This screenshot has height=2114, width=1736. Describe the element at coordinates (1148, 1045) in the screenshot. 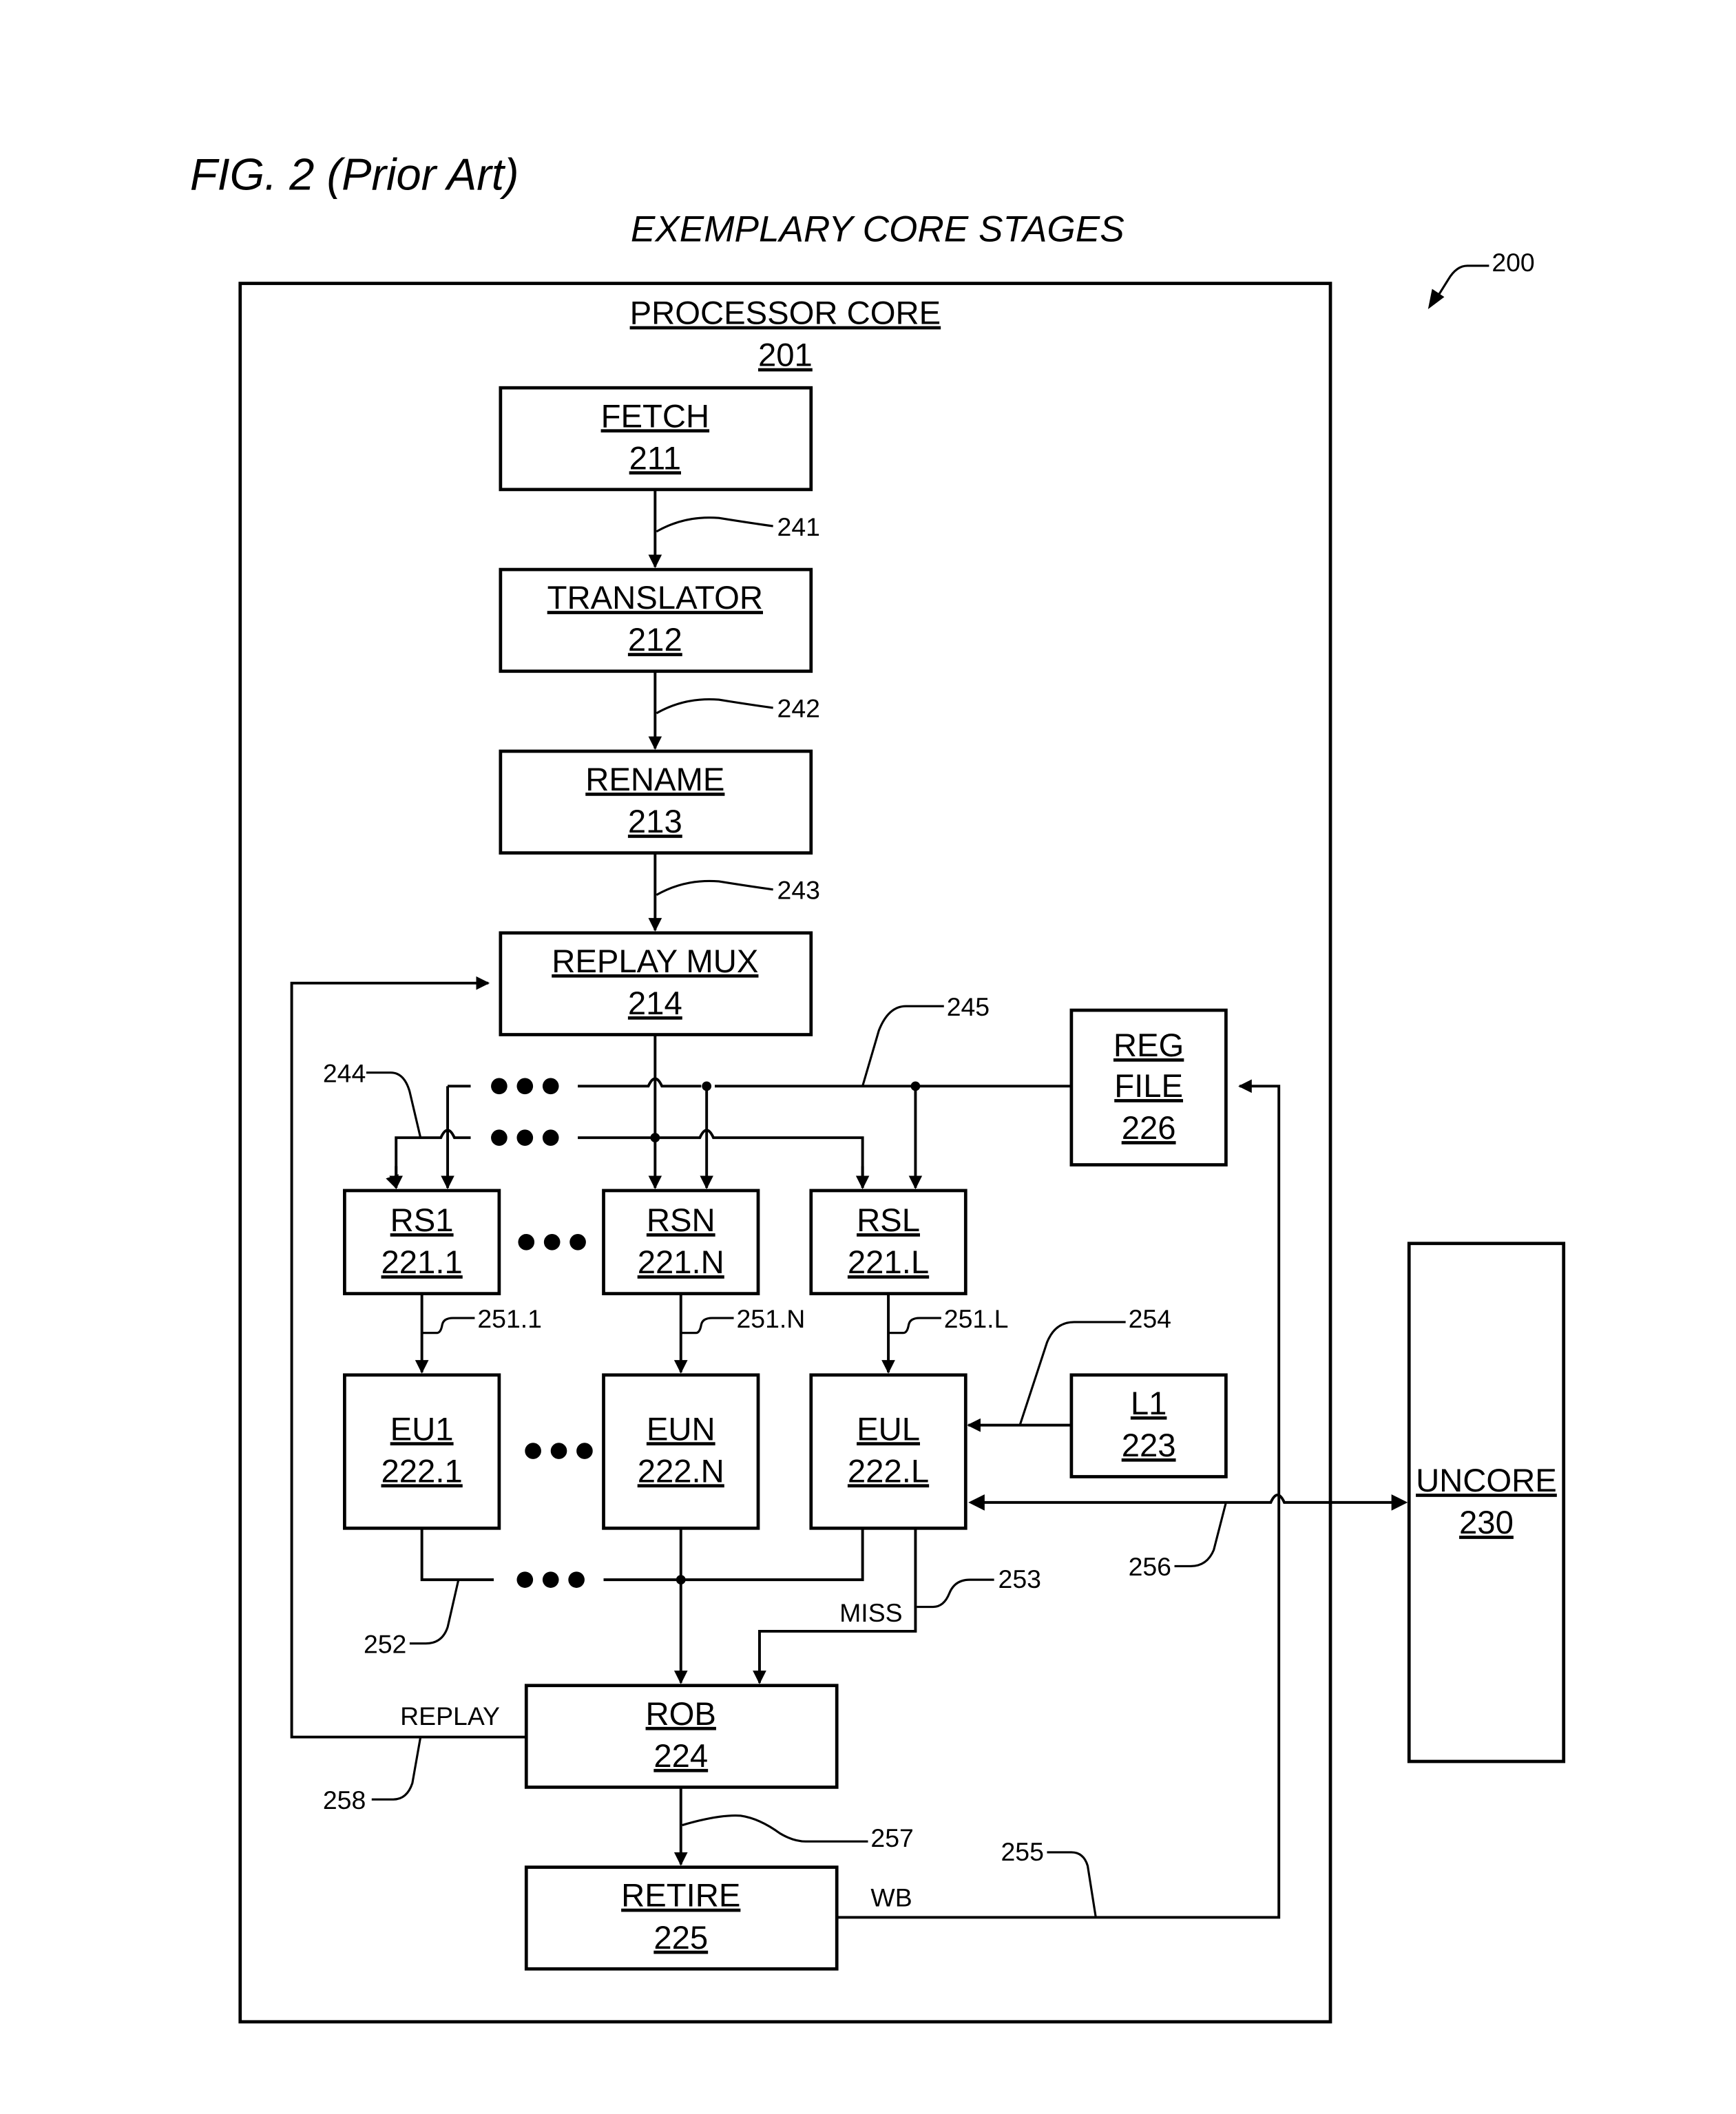

I see `reg-file-label-1: REG` at that location.